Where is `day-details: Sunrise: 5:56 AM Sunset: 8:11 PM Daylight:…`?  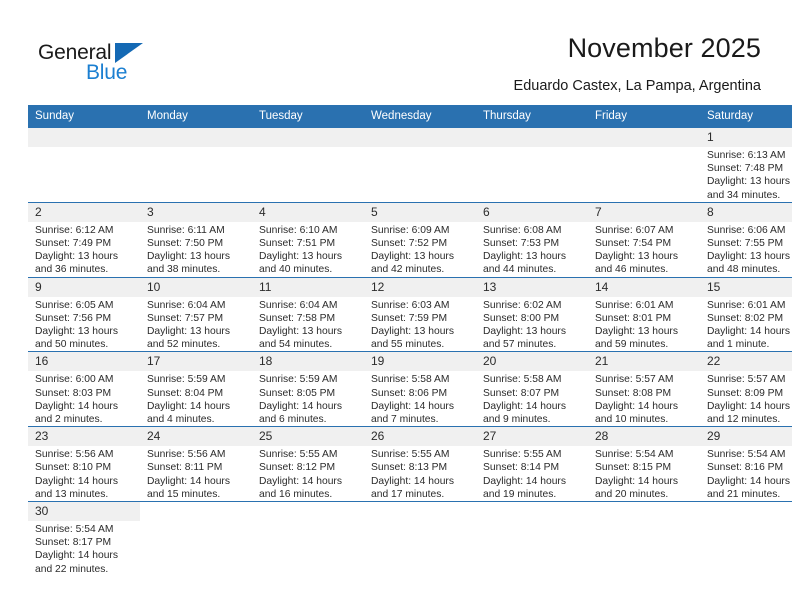 day-details: Sunrise: 5:56 AM Sunset: 8:11 PM Daylight:… is located at coordinates (196, 473).